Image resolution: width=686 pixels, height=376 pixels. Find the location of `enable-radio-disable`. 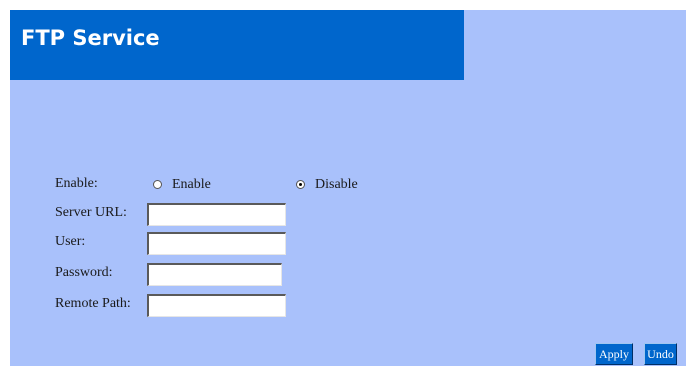

enable-radio-disable is located at coordinates (300, 184).